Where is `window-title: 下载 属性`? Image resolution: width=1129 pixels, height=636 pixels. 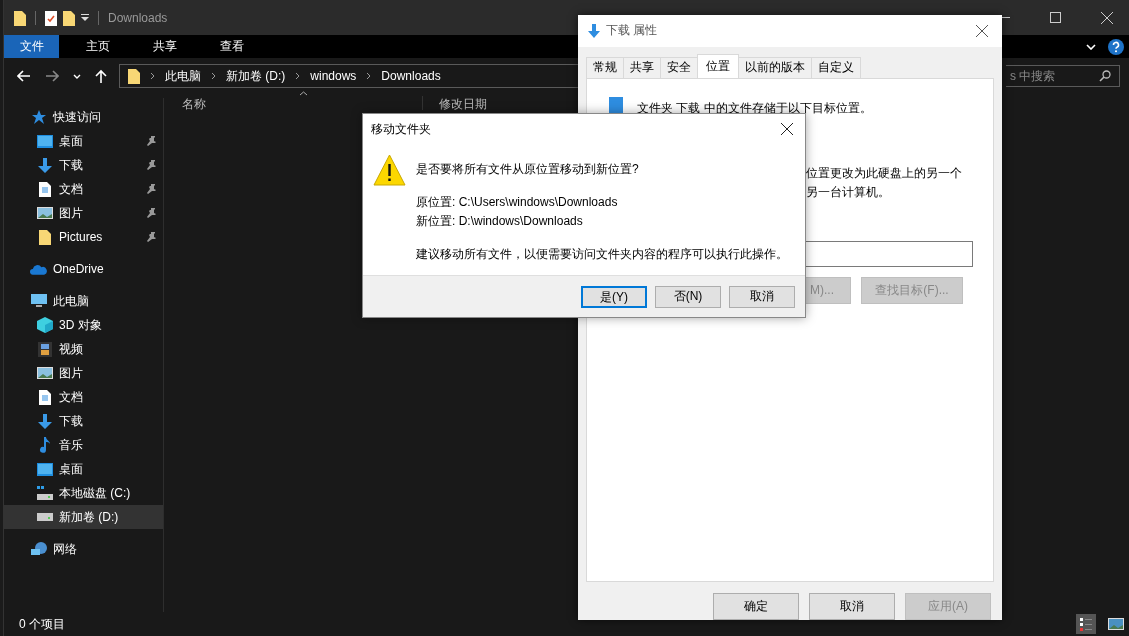 window-title: 下载 属性 is located at coordinates (632, 31).